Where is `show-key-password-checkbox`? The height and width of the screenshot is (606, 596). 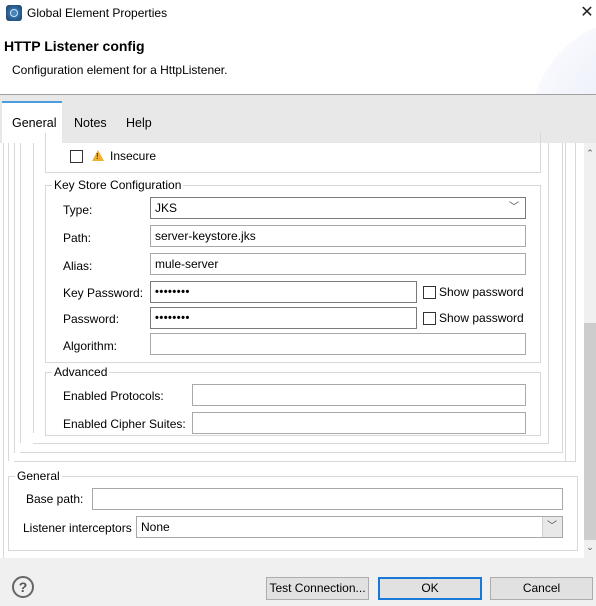
show-key-password-checkbox is located at coordinates (429, 292).